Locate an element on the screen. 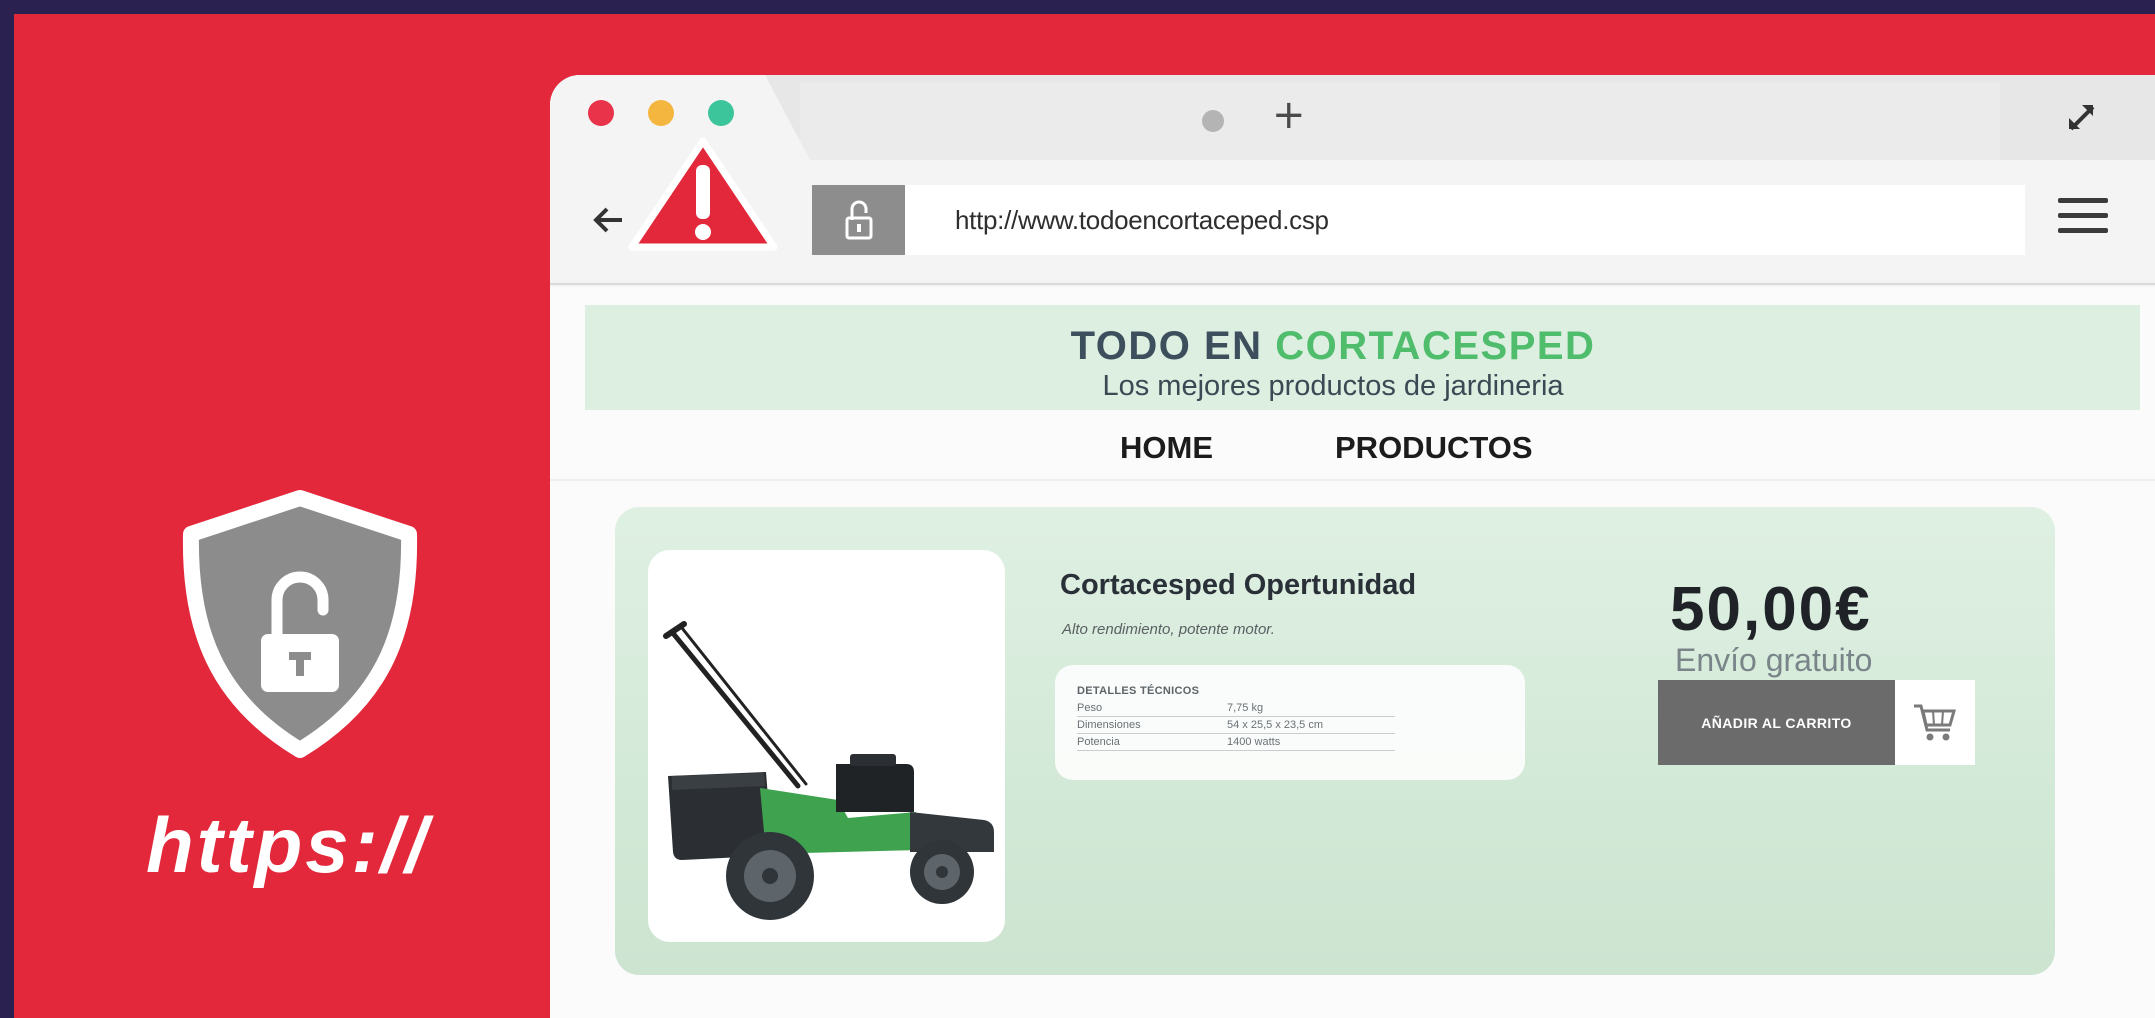  close-window-button is located at coordinates (601, 113).